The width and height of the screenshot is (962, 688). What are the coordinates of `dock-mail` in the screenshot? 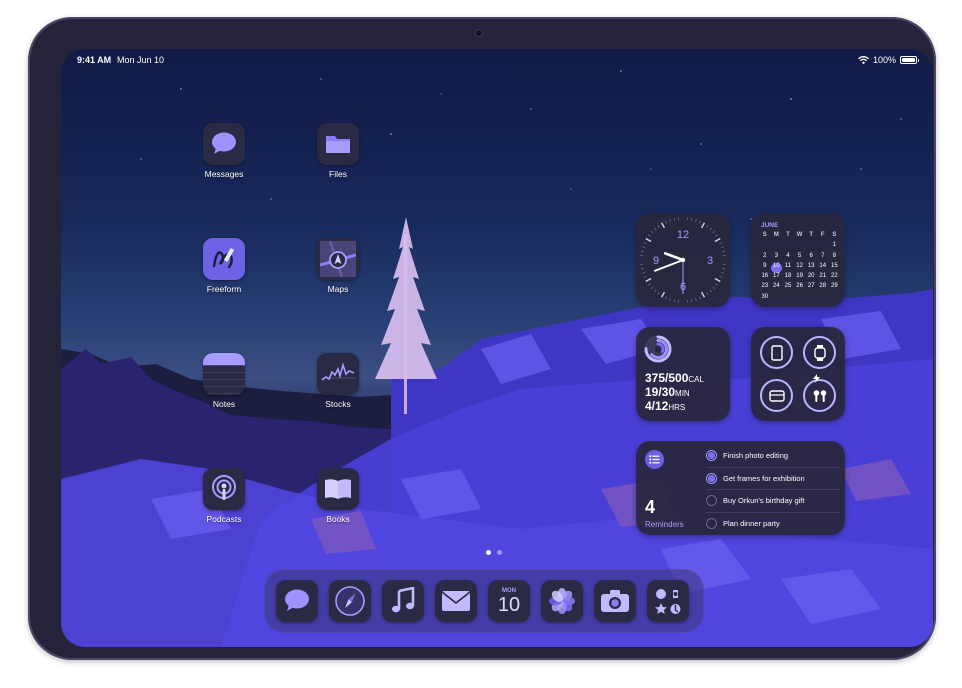 It's located at (456, 601).